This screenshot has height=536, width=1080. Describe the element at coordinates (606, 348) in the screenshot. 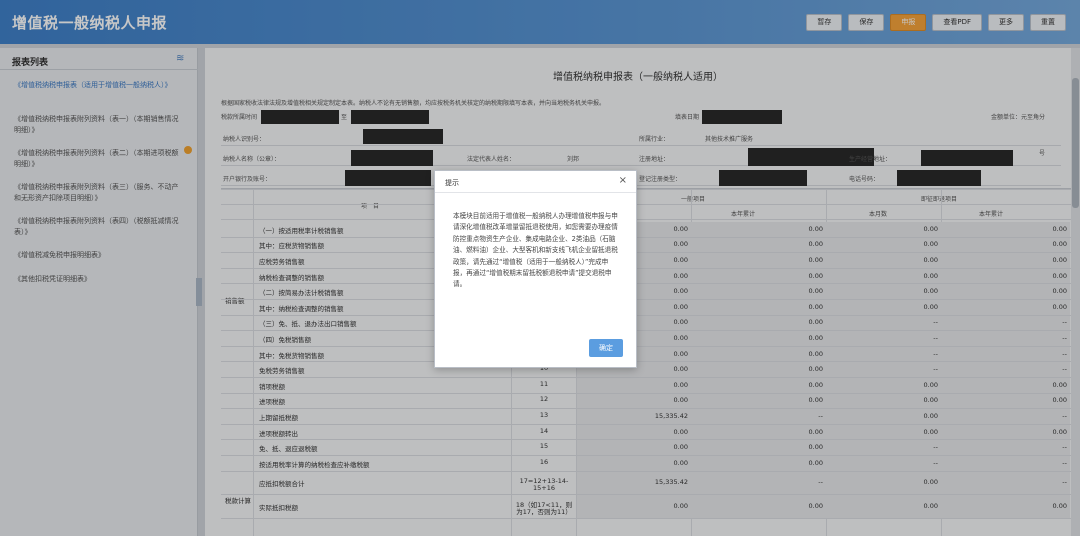

I see `confirm-button: 确定` at that location.